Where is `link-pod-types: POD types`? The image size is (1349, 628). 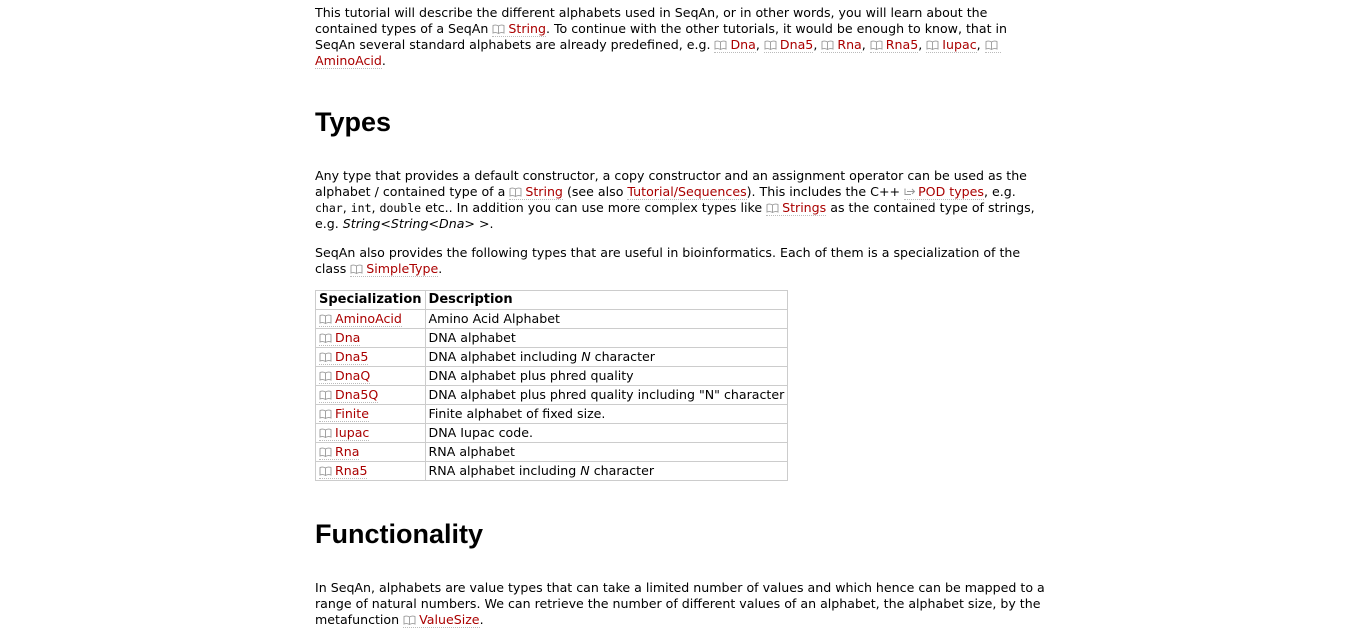
link-pod-types: POD types is located at coordinates (944, 192).